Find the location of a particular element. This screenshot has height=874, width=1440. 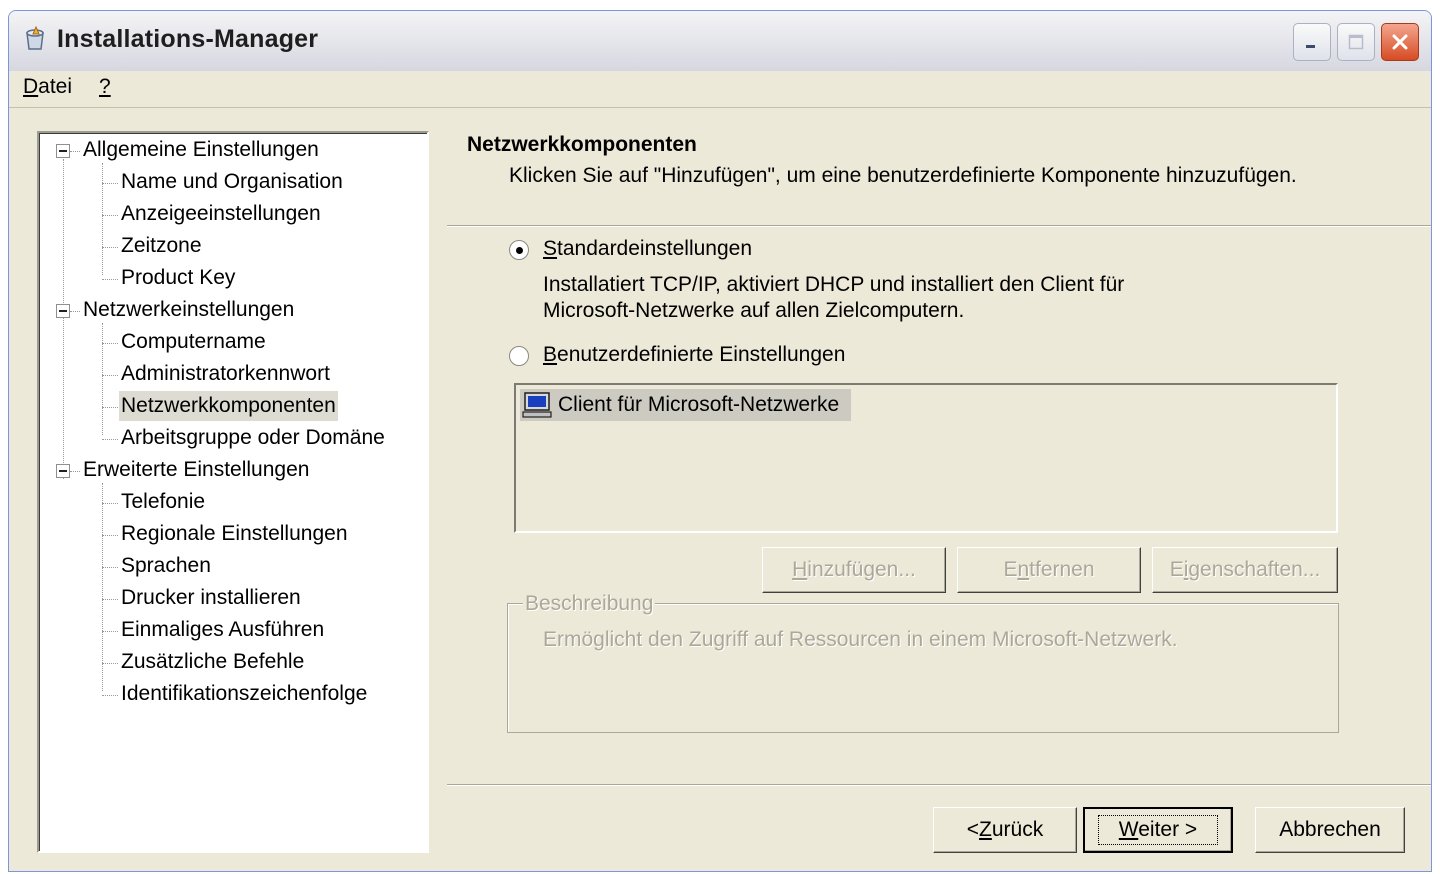

title-bar: Installations-Manager is located at coordinates (720, 41).